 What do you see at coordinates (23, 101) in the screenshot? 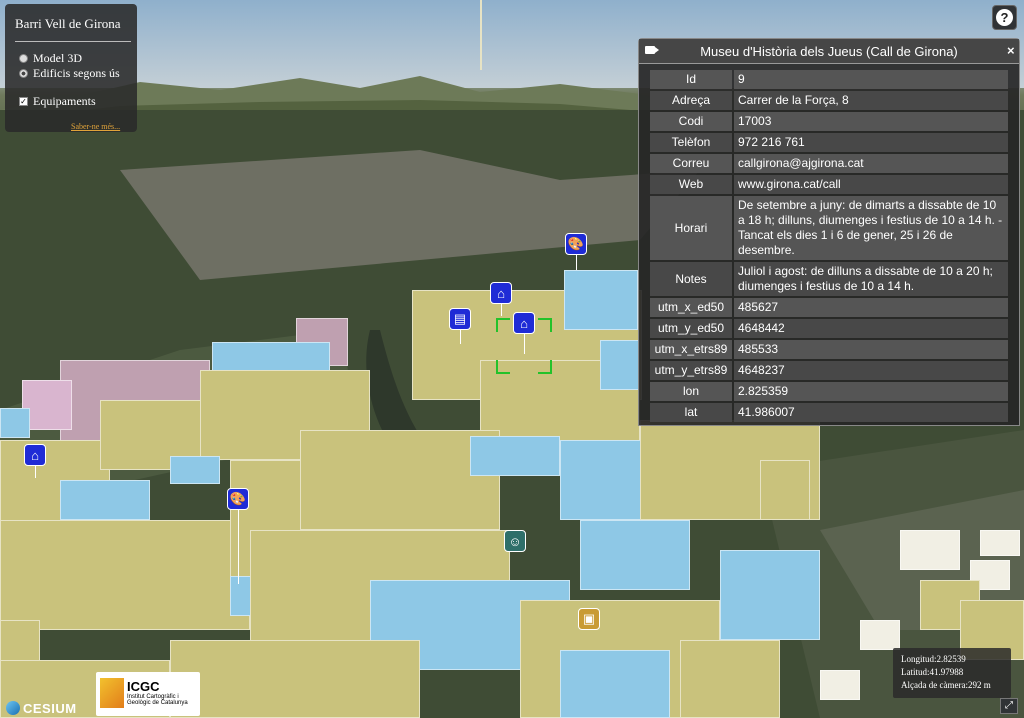
I see `checkbox-equipaments: ✓` at bounding box center [23, 101].